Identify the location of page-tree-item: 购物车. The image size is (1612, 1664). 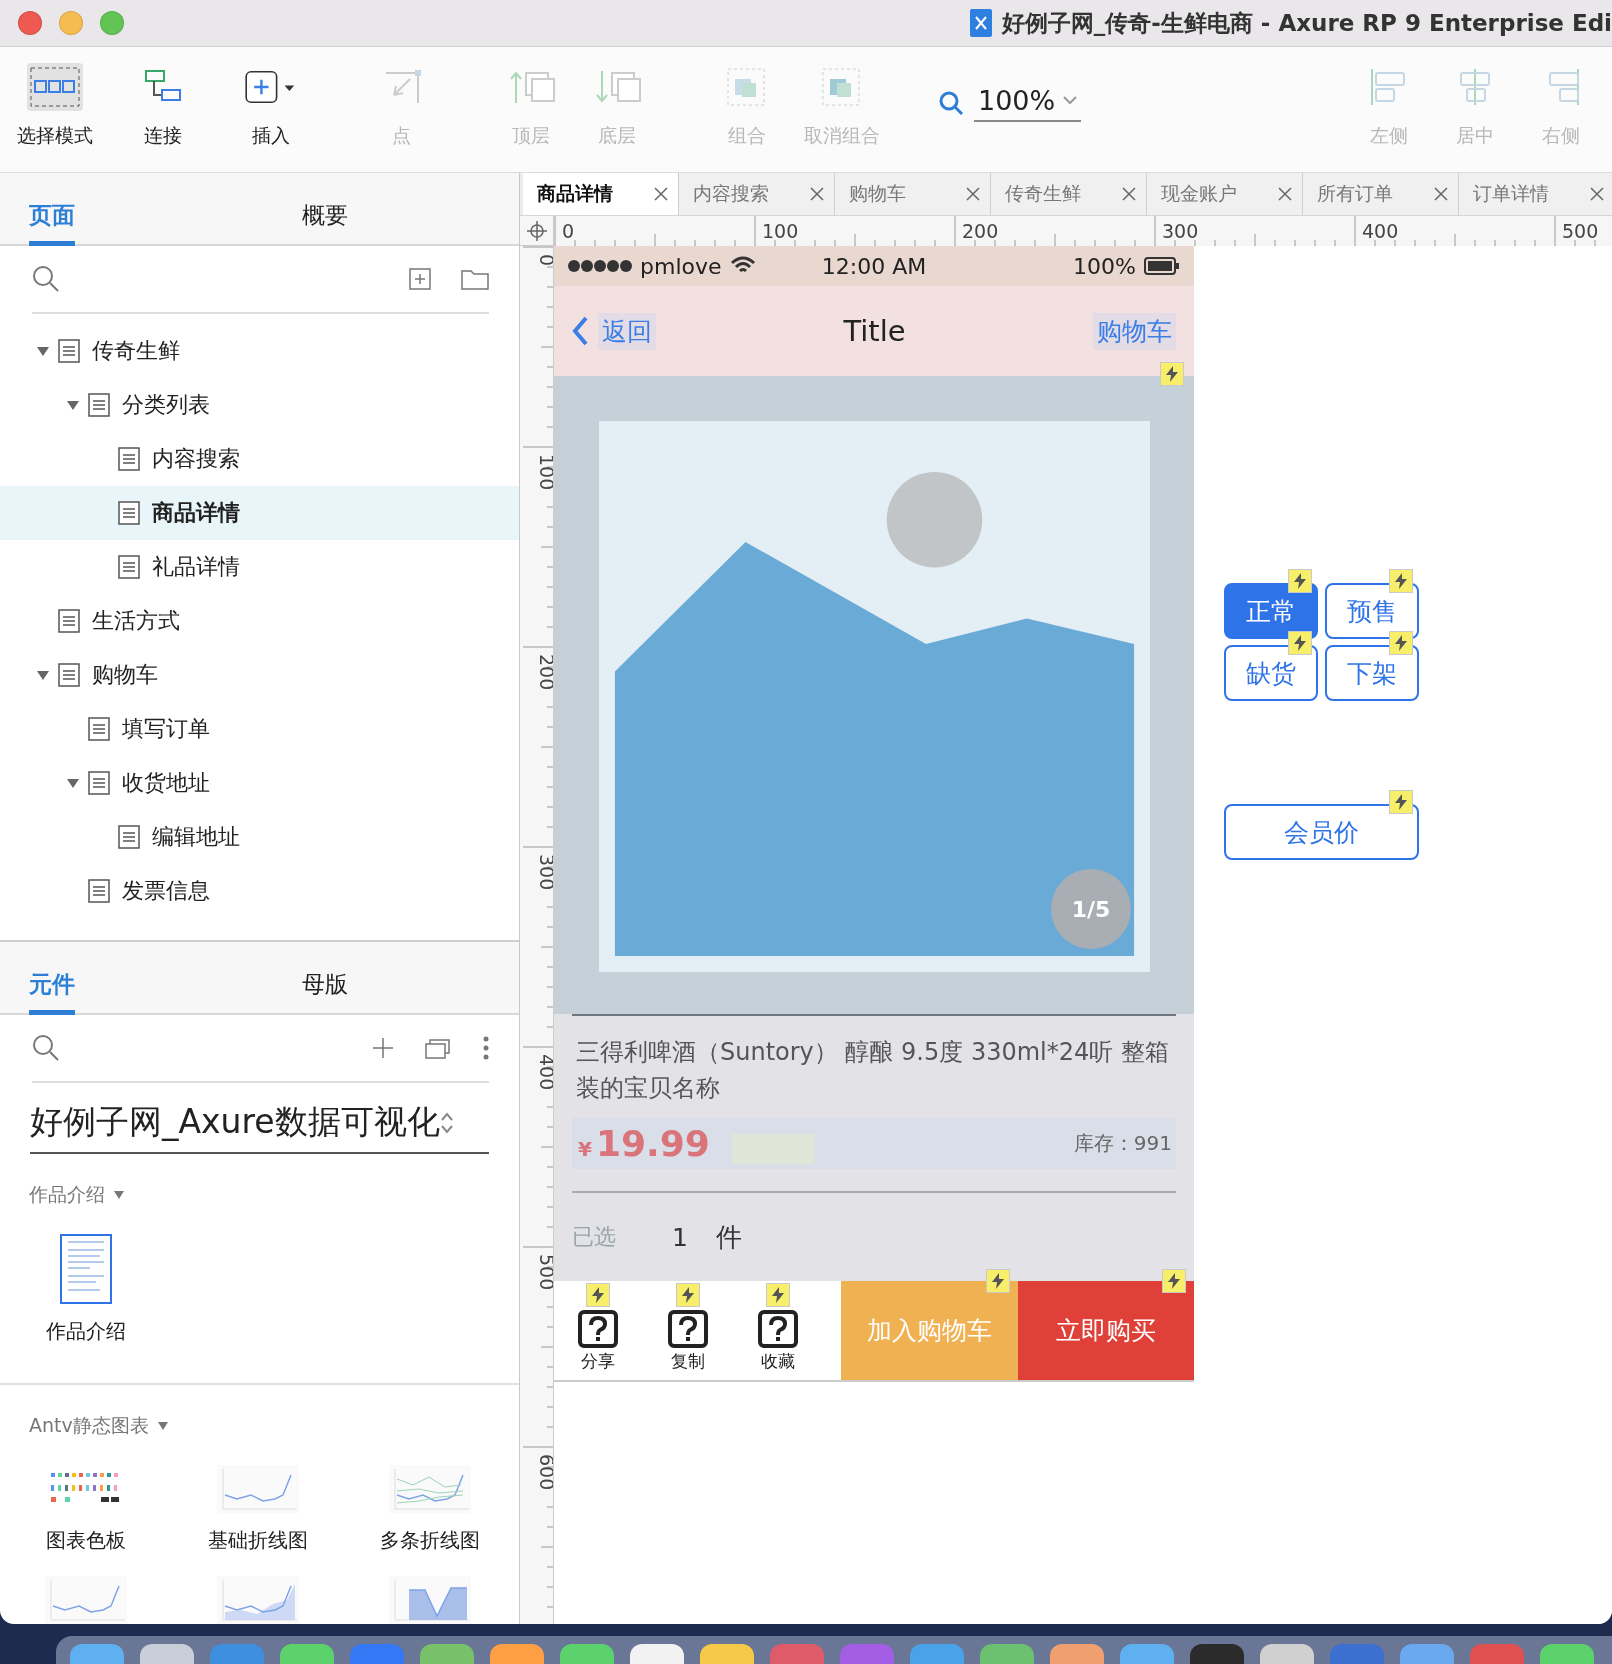
(259, 675).